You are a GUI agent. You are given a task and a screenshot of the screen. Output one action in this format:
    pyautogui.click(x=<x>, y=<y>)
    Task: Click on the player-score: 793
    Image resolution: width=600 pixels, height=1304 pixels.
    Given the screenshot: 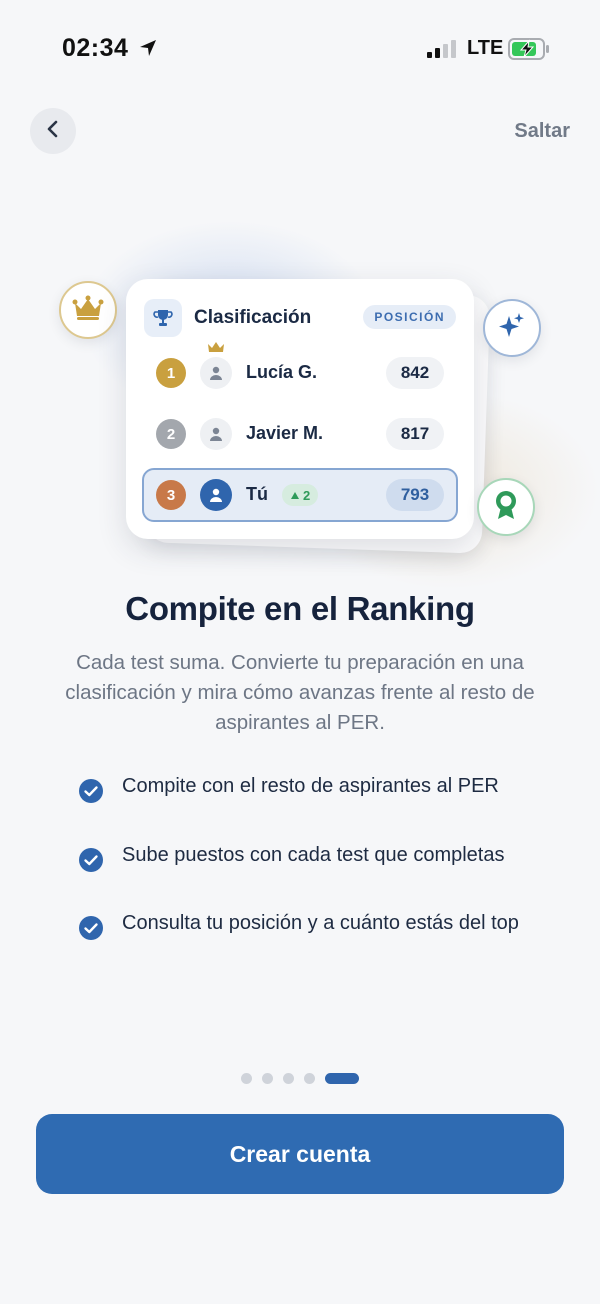 What is the action you would take?
    pyautogui.click(x=415, y=495)
    